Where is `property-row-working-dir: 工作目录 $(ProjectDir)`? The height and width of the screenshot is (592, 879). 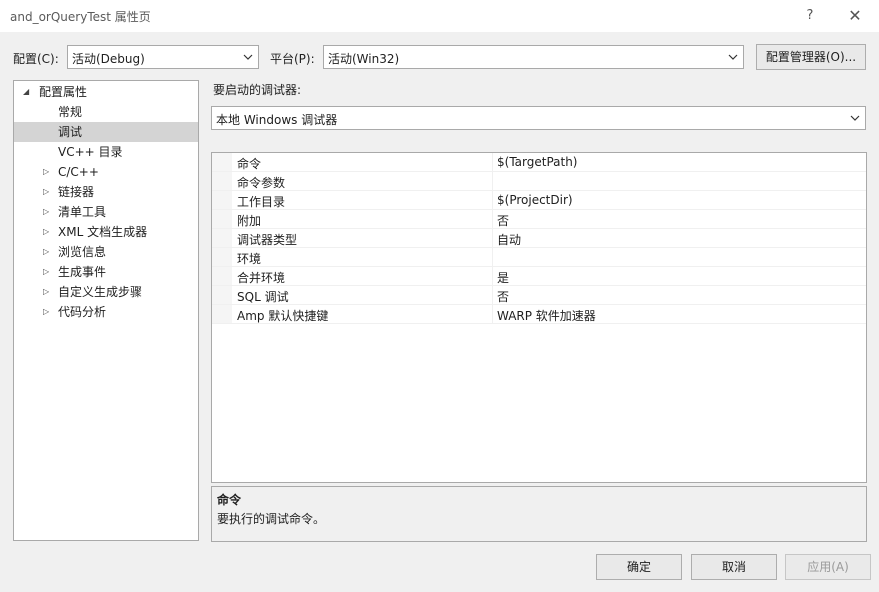
property-row-working-dir: 工作目录 $(ProjectDir) is located at coordinates (539, 200).